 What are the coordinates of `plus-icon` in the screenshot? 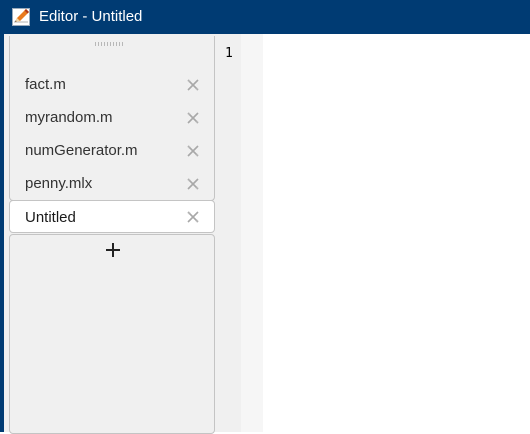 It's located at (113, 250).